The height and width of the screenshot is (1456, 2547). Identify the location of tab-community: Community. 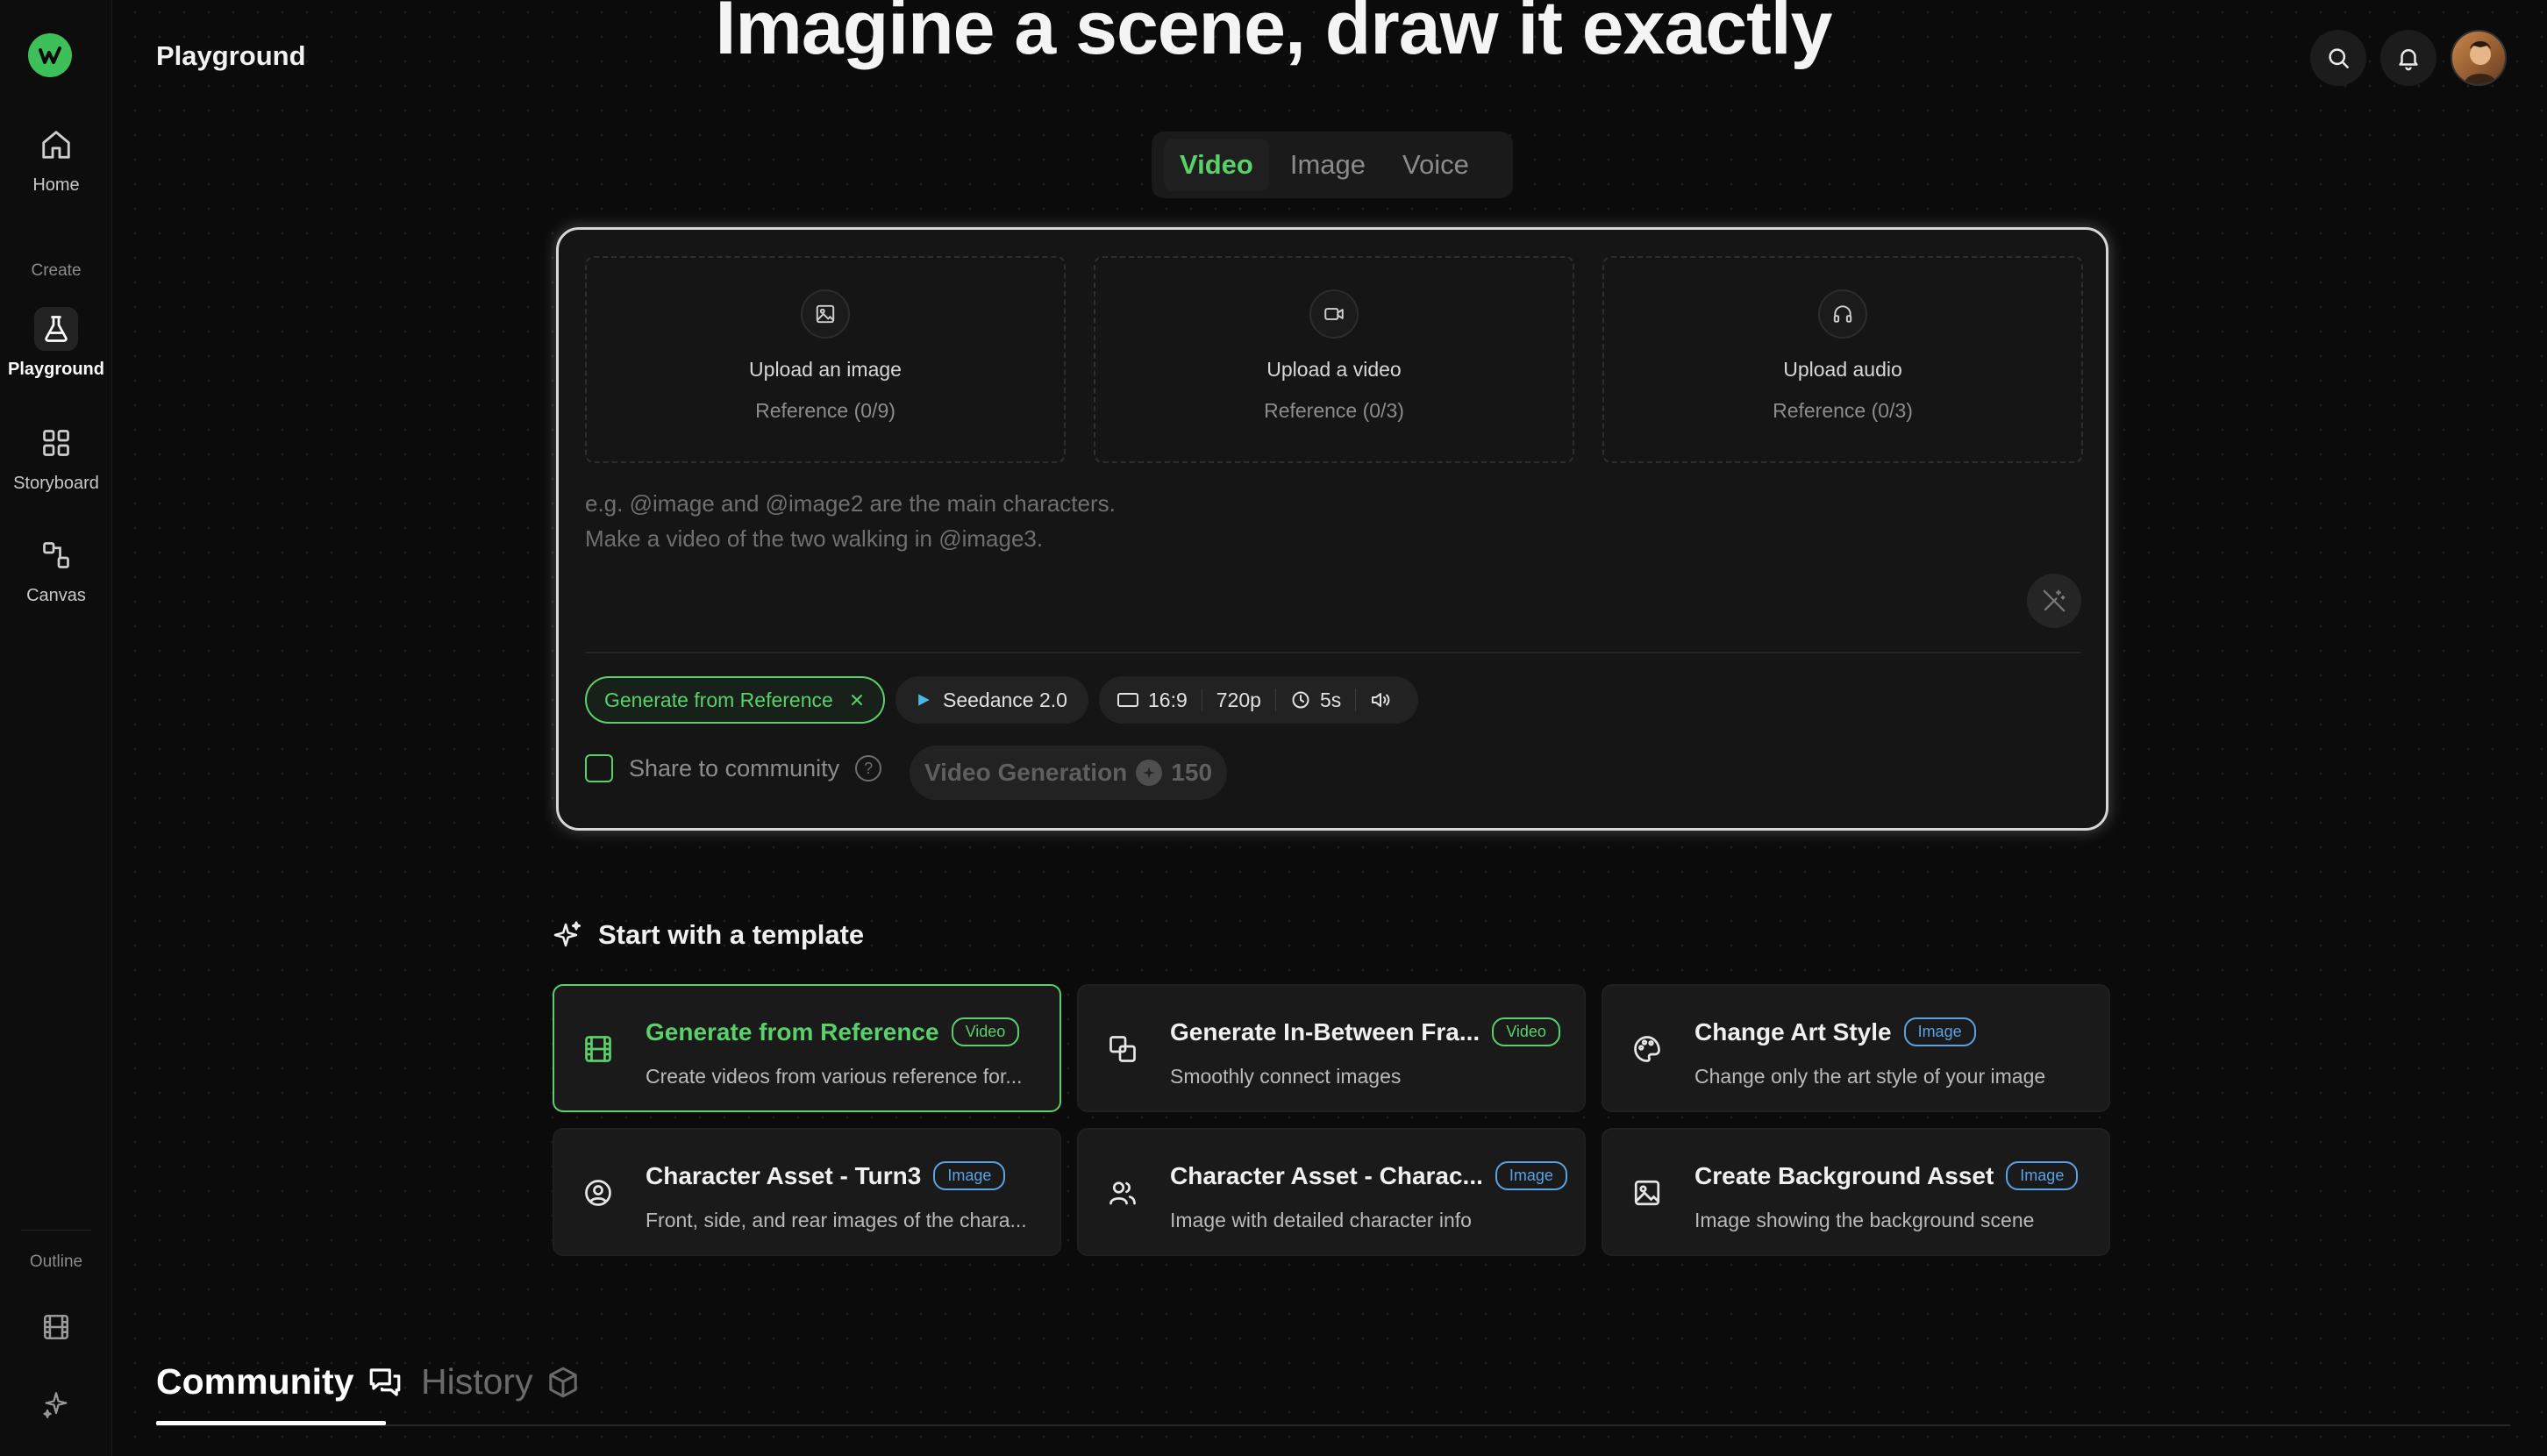
(280, 1381).